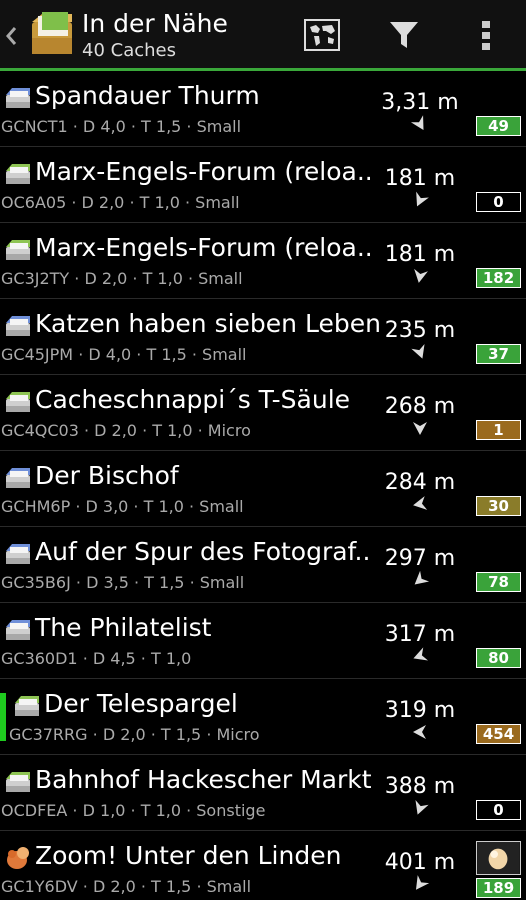 The width and height of the screenshot is (526, 900). I want to click on action-bar: In der Nähe 40 Caches, so click(263, 34).